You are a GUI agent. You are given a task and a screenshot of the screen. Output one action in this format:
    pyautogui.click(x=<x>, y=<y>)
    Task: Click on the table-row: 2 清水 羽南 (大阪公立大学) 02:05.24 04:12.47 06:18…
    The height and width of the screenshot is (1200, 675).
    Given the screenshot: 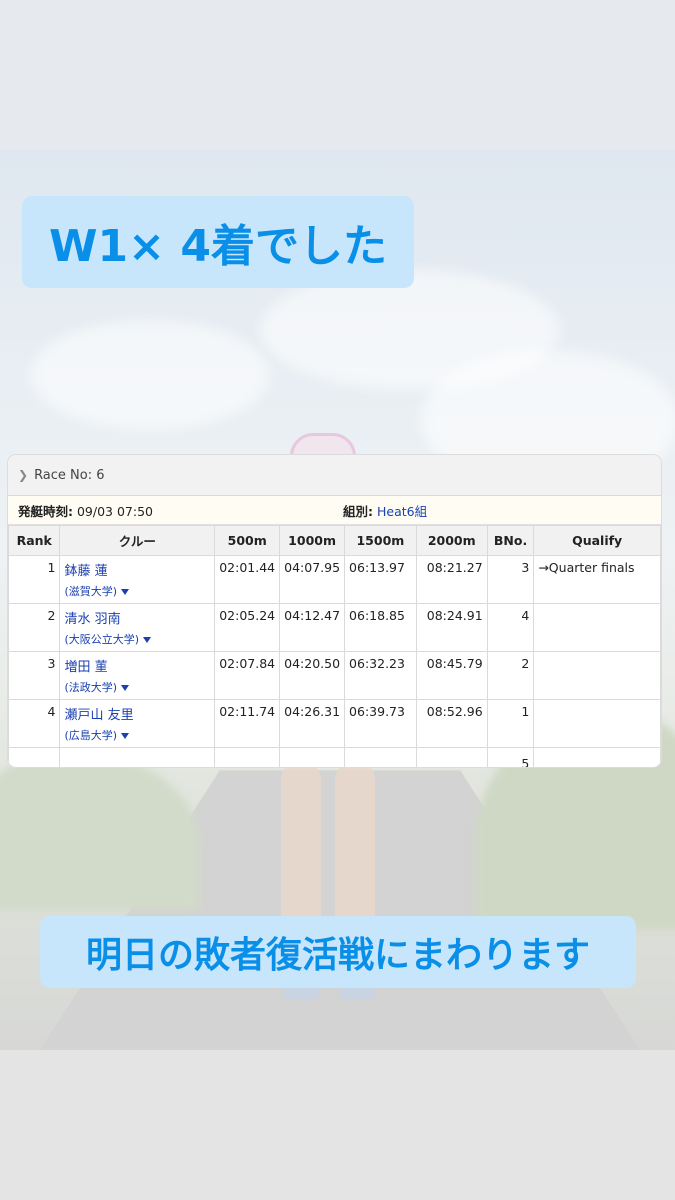 What is the action you would take?
    pyautogui.click(x=334, y=627)
    